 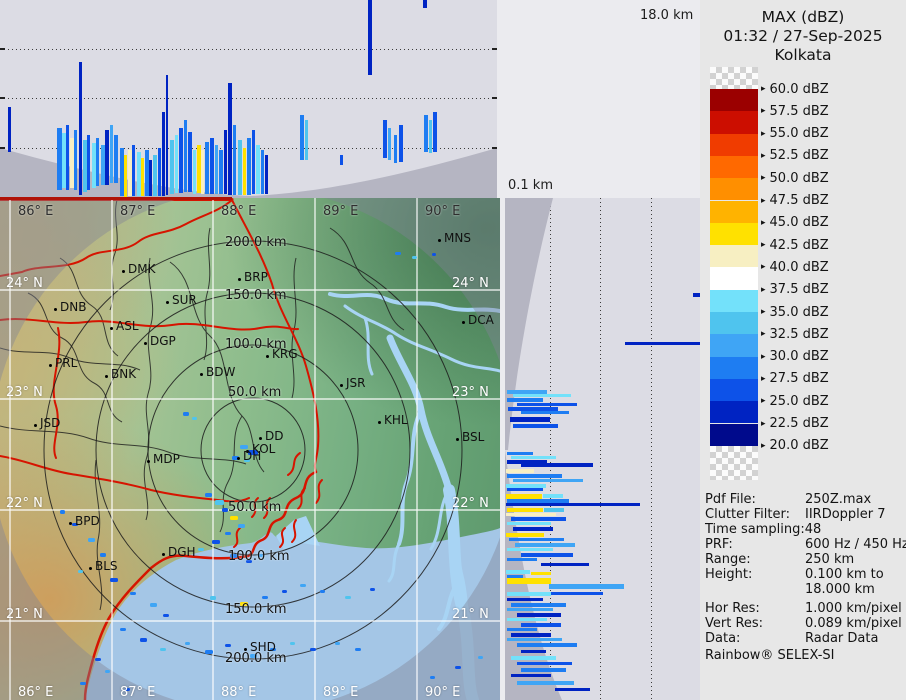 I want to click on scale-value: 37.5 dBZ, so click(x=799, y=290).